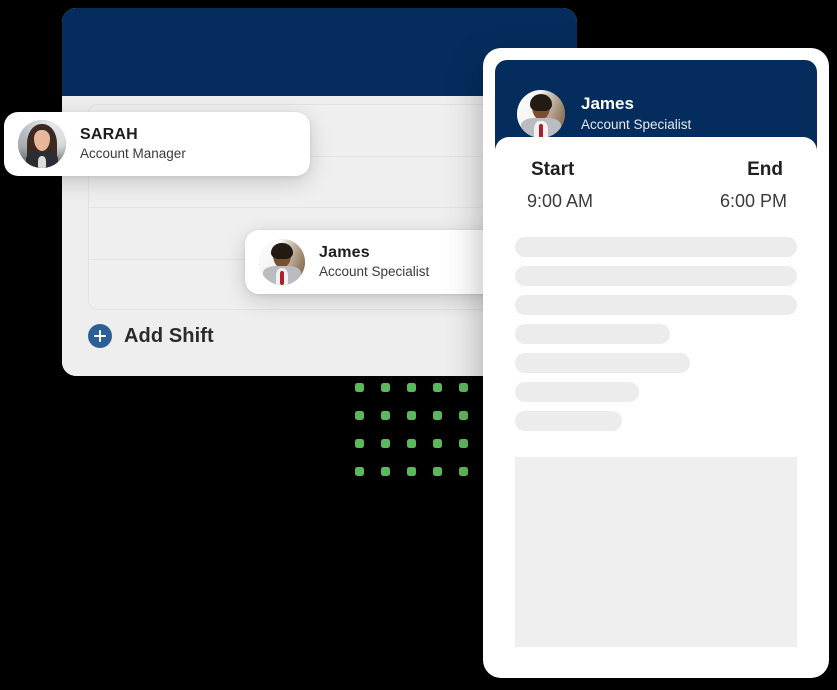  Describe the element at coordinates (636, 113) in the screenshot. I see `detail-panel-identity: James Account Specialist` at that location.